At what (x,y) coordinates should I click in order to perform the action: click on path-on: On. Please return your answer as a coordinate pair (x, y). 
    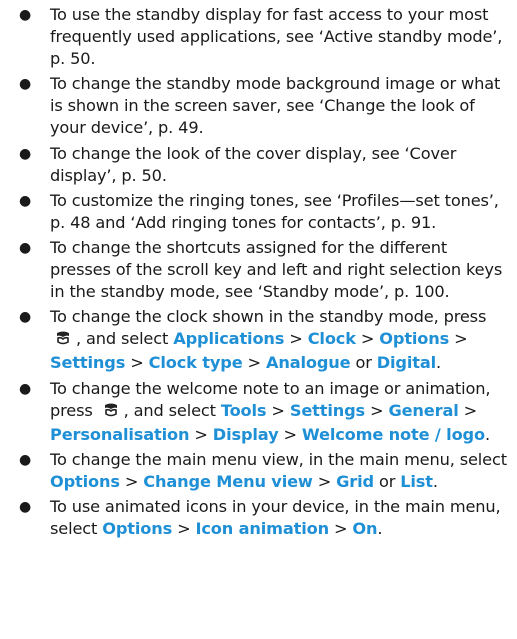
    Looking at the image, I should click on (365, 529).